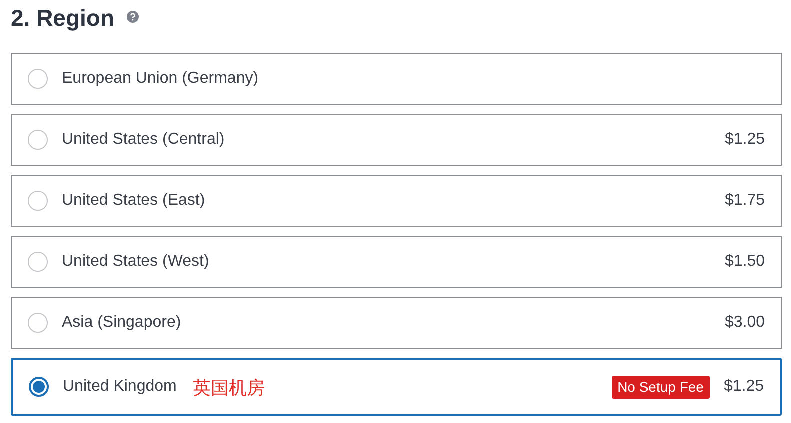 Image resolution: width=791 pixels, height=423 pixels. Describe the element at coordinates (134, 201) in the screenshot. I see `region-label: United States (East)` at that location.